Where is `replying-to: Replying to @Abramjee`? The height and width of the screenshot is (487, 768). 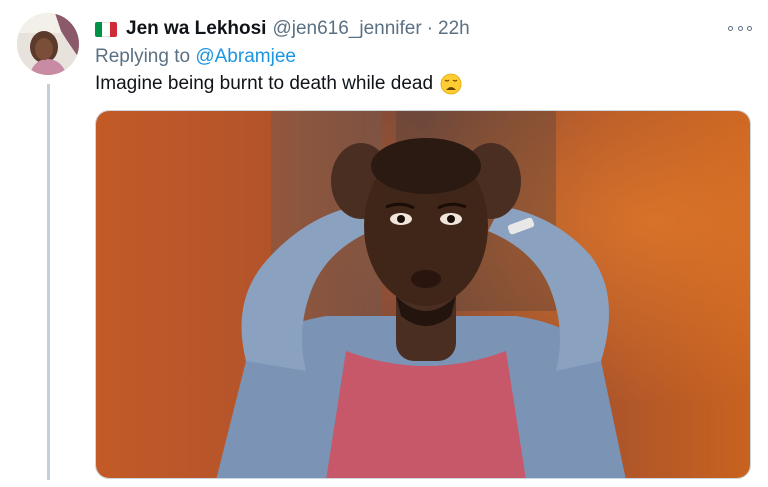 replying-to: Replying to @Abramjee is located at coordinates (195, 57).